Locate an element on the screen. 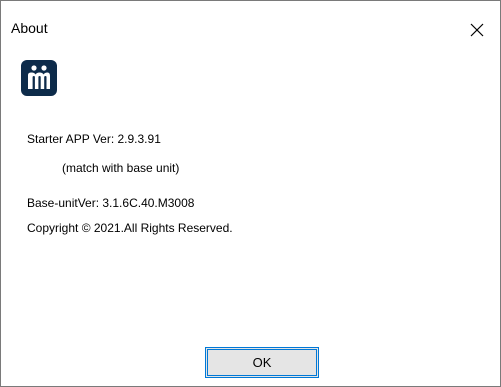 The height and width of the screenshot is (387, 501). base-unit-version: Base-unitVer: 3.1.6C.40.M3008 is located at coordinates (111, 203).